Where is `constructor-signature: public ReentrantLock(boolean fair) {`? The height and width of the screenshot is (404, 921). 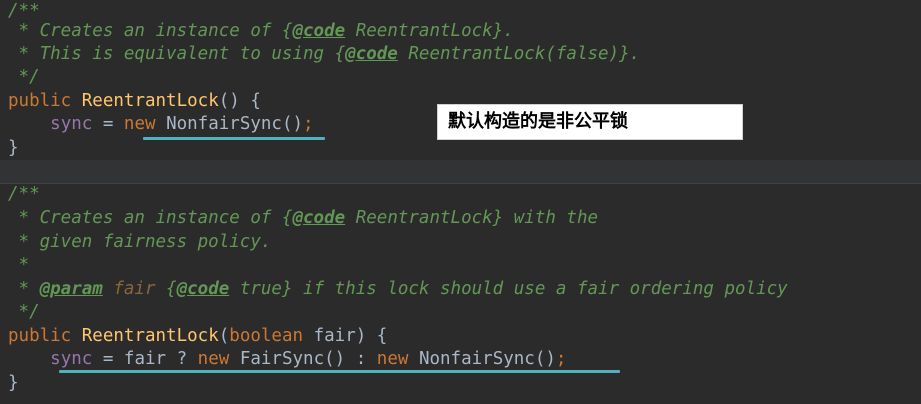
constructor-signature: public ReentrantLock(boolean fair) { is located at coordinates (198, 336).